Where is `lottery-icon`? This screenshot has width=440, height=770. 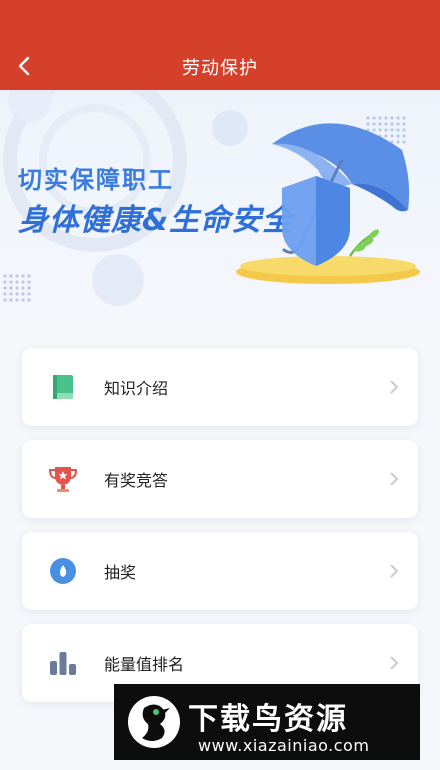
lottery-icon is located at coordinates (63, 571).